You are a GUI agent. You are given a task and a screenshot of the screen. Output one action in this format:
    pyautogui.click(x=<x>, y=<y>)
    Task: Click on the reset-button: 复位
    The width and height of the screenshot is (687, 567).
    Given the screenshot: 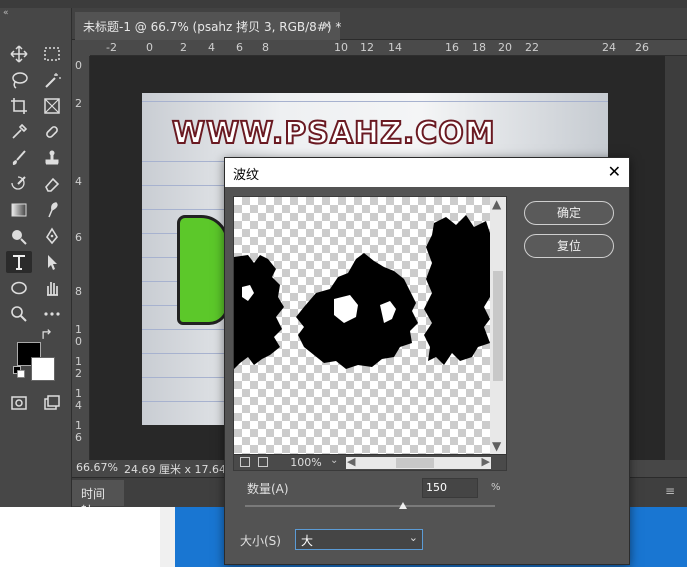 What is the action you would take?
    pyautogui.click(x=569, y=246)
    